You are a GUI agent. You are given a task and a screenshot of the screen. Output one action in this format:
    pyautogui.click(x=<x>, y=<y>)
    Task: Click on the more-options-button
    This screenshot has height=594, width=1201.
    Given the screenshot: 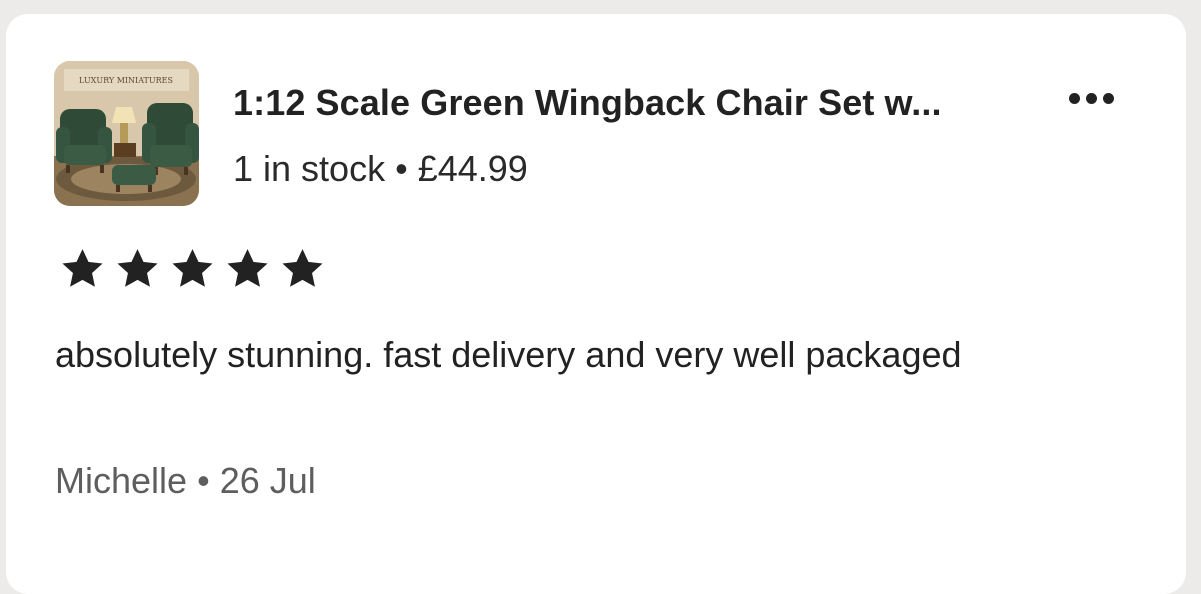 What is the action you would take?
    pyautogui.click(x=1091, y=98)
    